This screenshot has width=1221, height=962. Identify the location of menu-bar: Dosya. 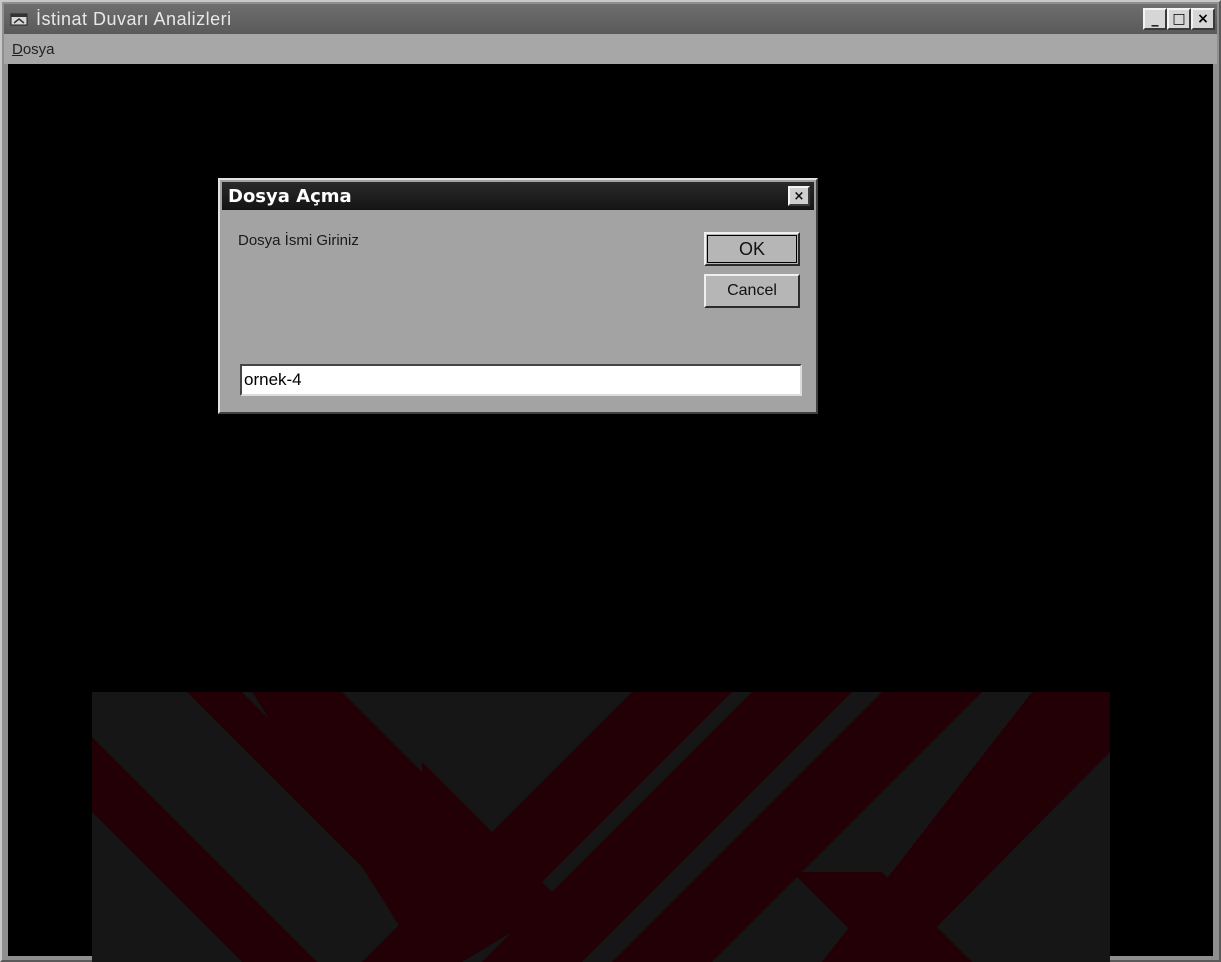
(610, 49).